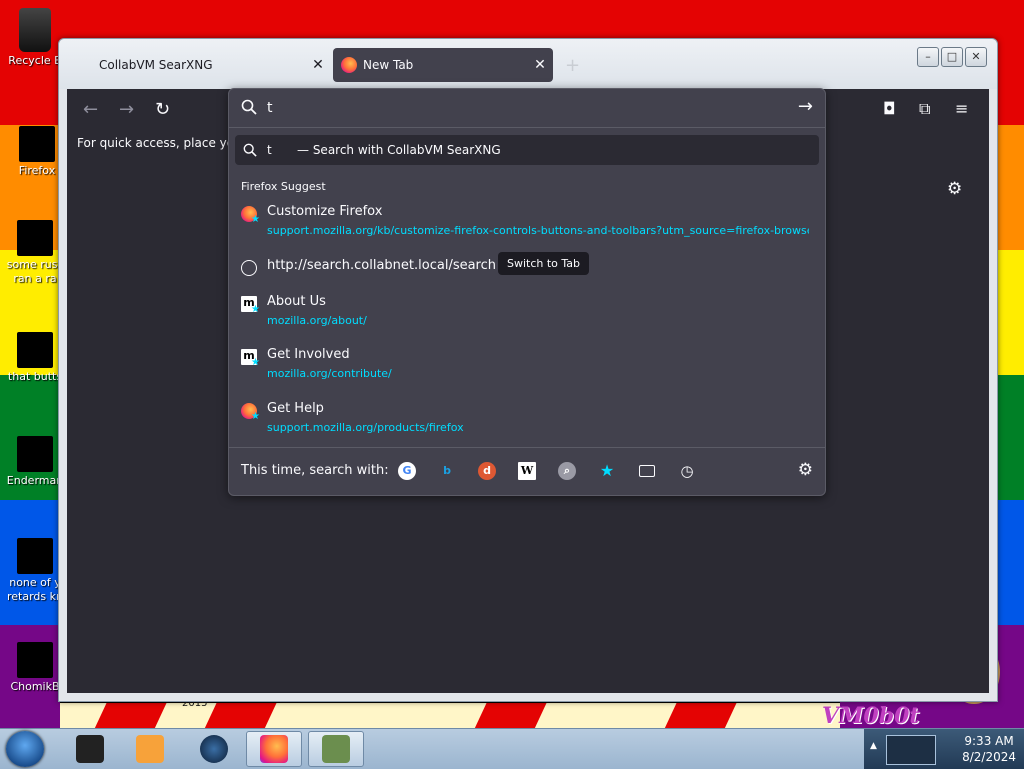 Image resolution: width=1024 pixels, height=769 pixels. I want to click on divider, so click(527, 127).